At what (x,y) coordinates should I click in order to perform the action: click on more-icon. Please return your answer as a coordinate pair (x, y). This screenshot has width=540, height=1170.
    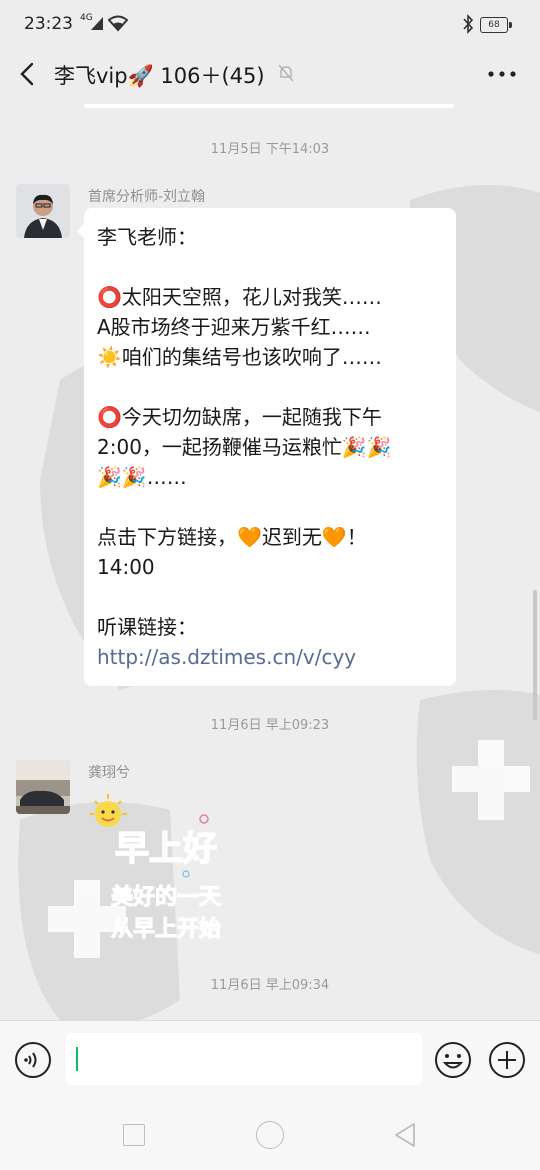
    Looking at the image, I should click on (502, 74).